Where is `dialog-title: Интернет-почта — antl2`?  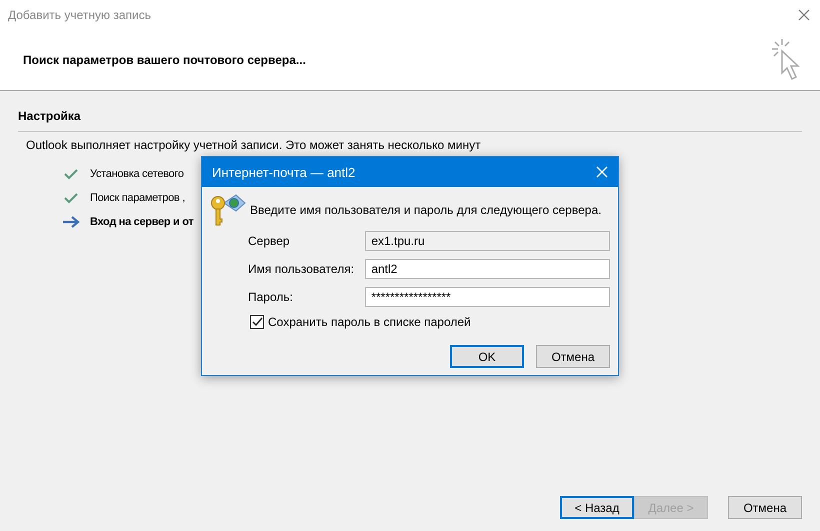 dialog-title: Интернет-почта — antl2 is located at coordinates (284, 172).